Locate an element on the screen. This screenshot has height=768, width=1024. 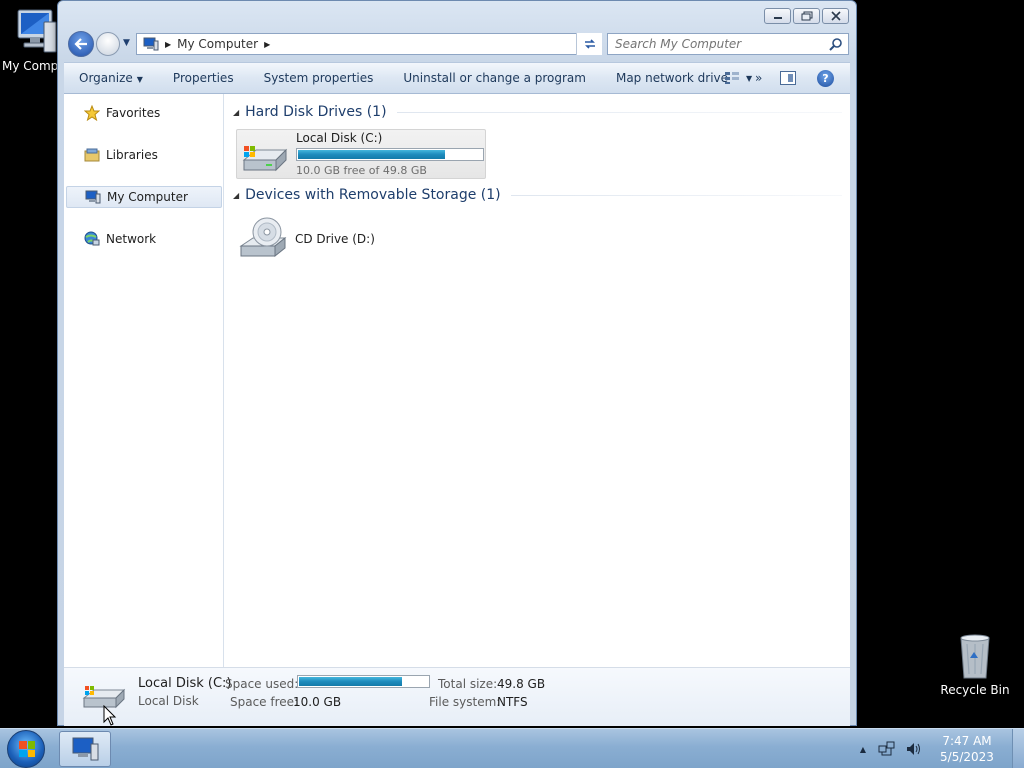
desktop-recycle-bin-label: Recycle Bin is located at coordinates (975, 690).